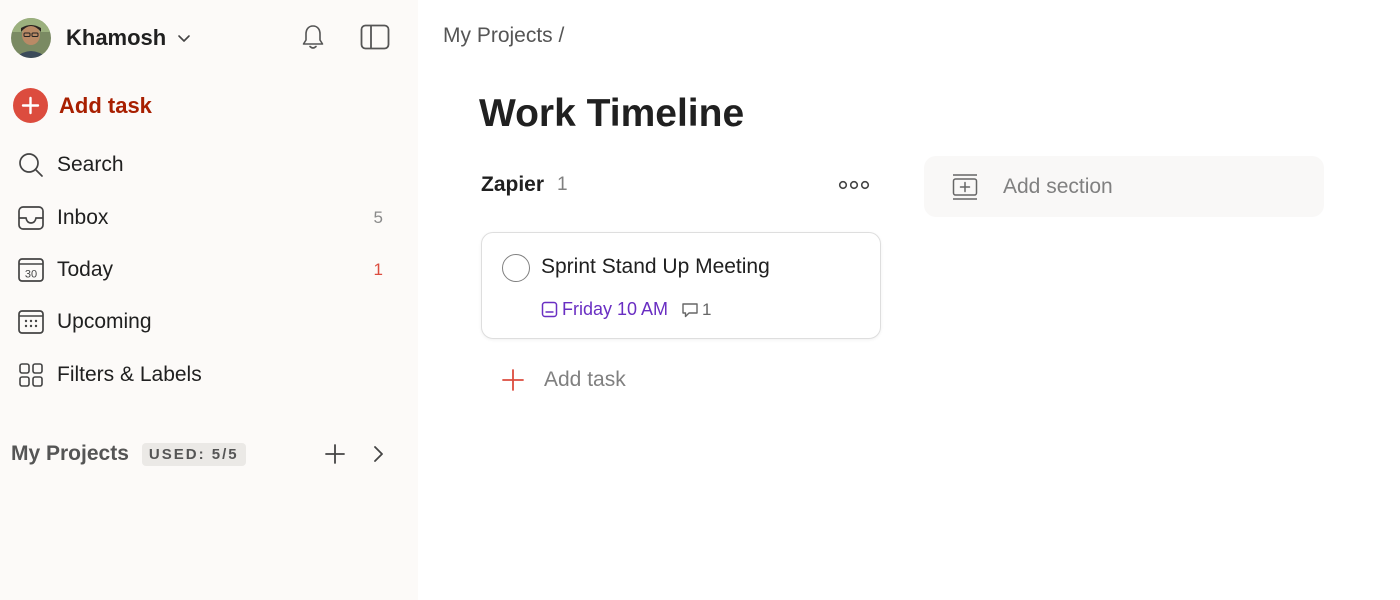 The image size is (1400, 600). Describe the element at coordinates (209, 322) in the screenshot. I see `sidebar-item-upcoming: Upcoming` at that location.